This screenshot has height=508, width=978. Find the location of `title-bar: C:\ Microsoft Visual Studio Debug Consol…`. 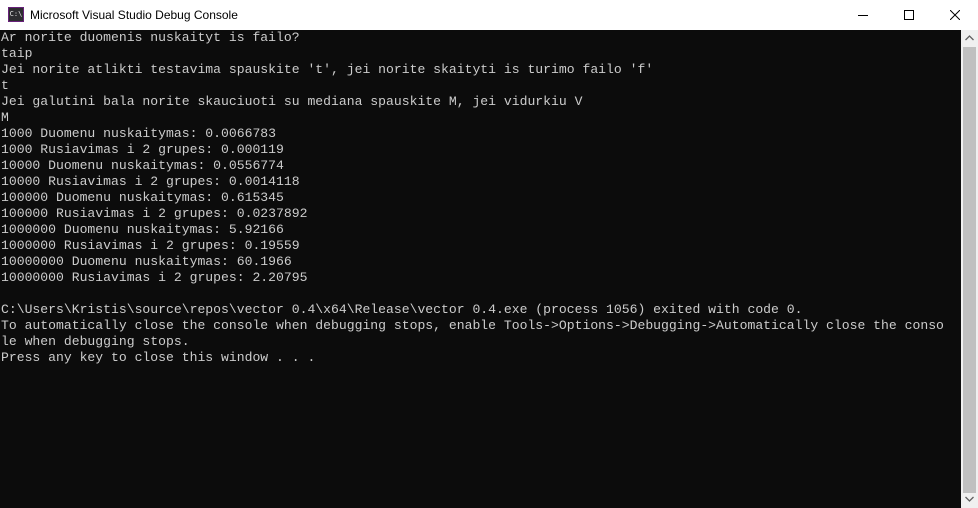

title-bar: C:\ Microsoft Visual Studio Debug Consol… is located at coordinates (489, 15).